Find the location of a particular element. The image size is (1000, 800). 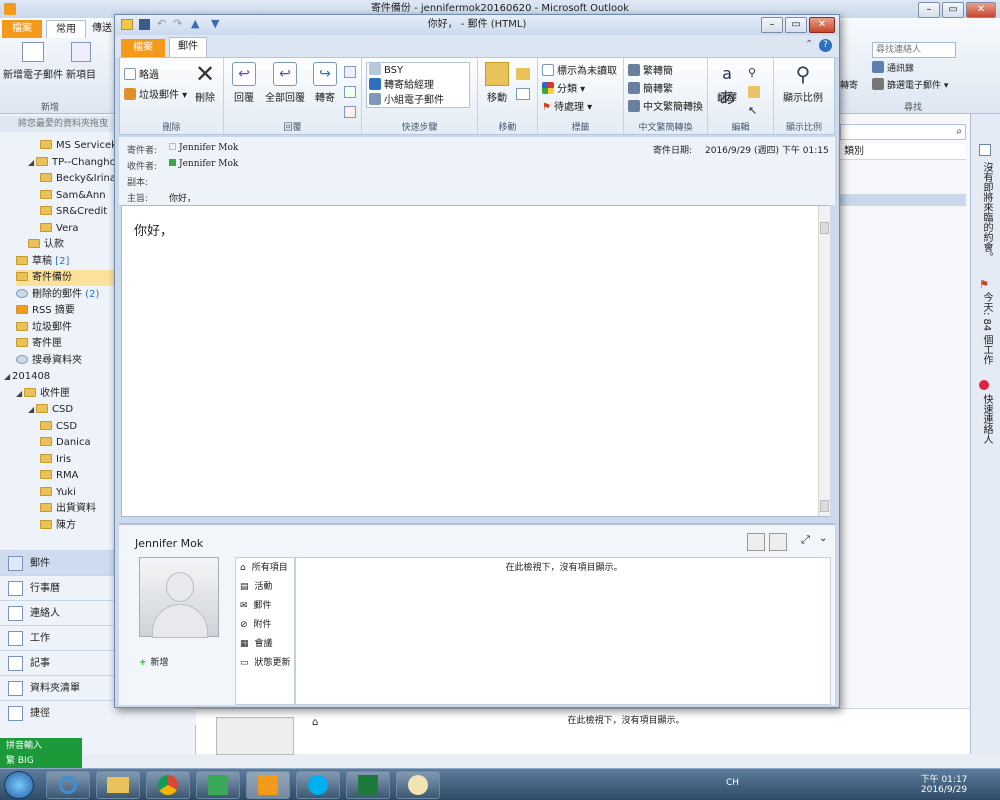

main-close-button: ✕ is located at coordinates (981, 10).